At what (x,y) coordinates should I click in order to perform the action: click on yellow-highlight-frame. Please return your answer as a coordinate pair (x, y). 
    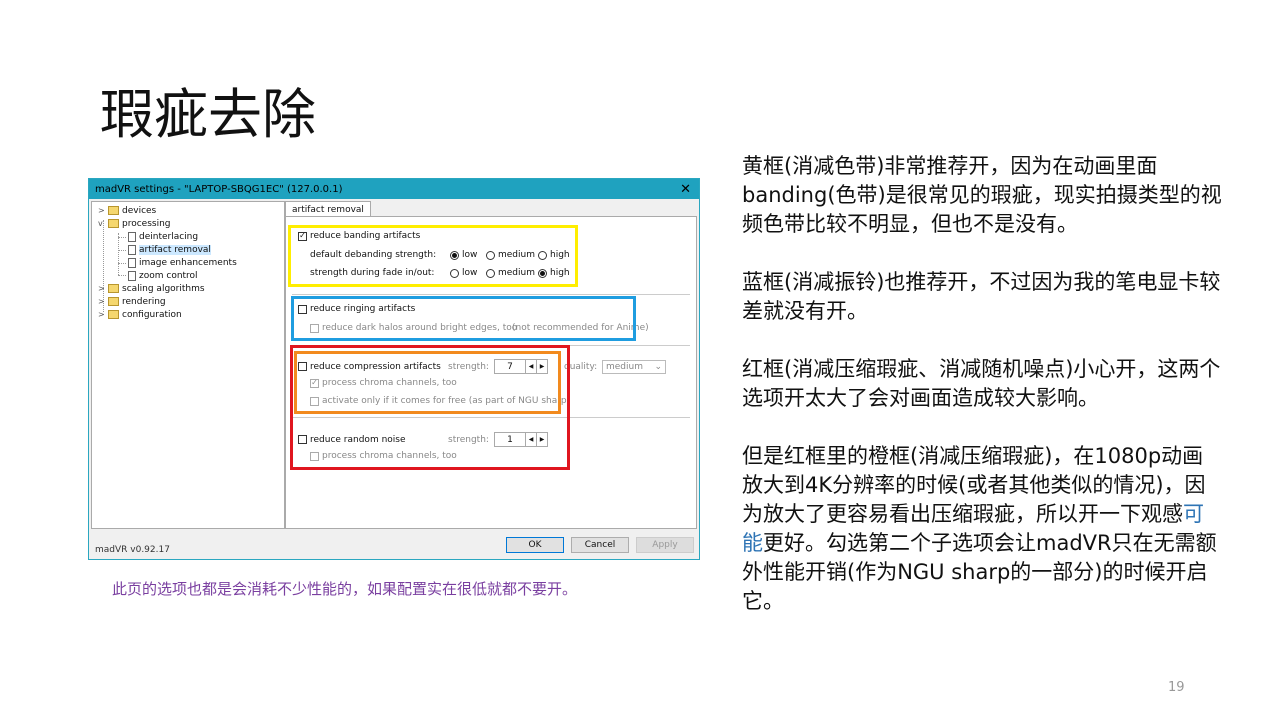
    Looking at the image, I should click on (433, 256).